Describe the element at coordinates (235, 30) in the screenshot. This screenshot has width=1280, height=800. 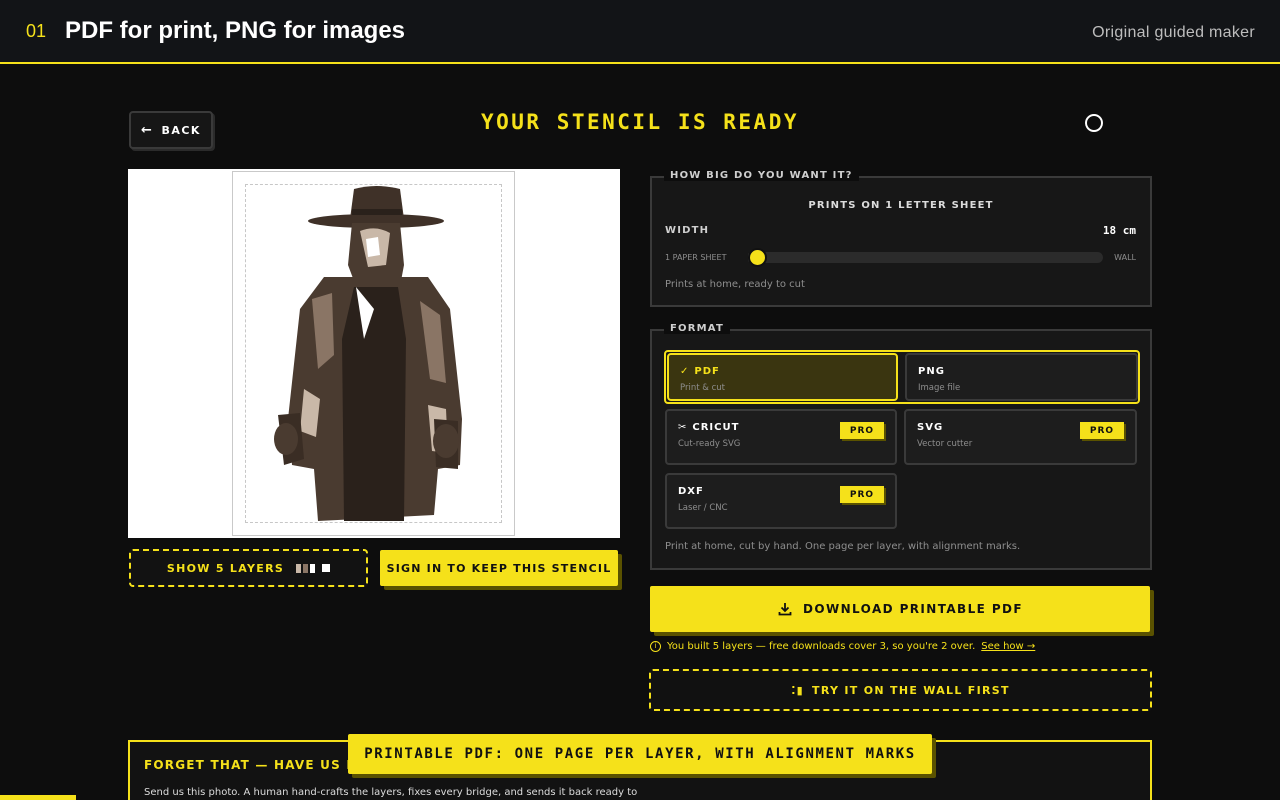
I see `header-title: PDF for print, PNG for images` at that location.